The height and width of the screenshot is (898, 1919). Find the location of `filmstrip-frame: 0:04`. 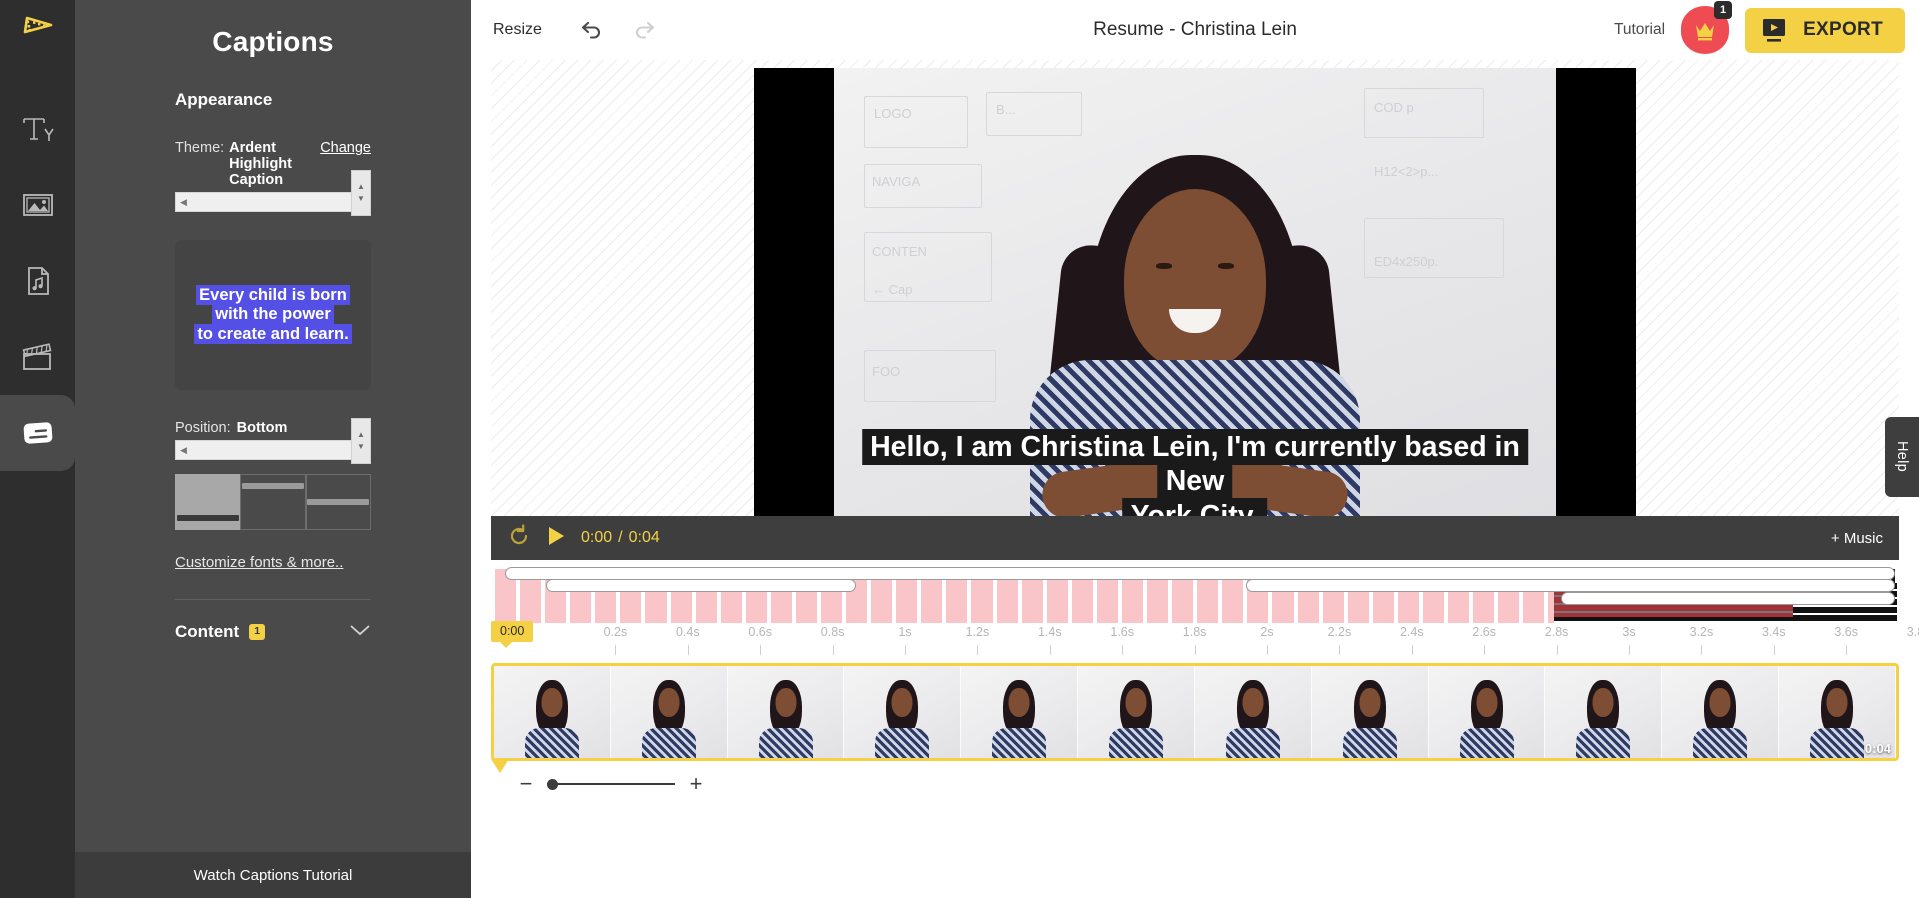

filmstrip-frame: 0:04 is located at coordinates (1837, 712).